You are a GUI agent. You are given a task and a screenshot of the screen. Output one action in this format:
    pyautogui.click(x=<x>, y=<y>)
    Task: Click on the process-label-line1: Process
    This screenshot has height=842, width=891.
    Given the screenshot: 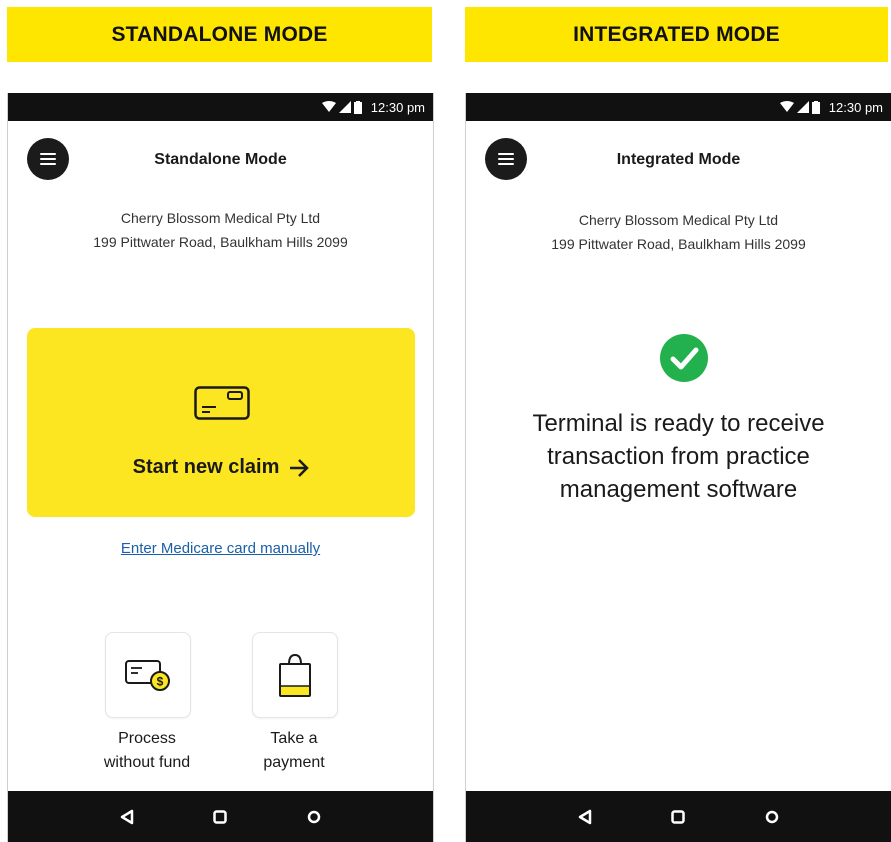 What is the action you would take?
    pyautogui.click(x=147, y=738)
    